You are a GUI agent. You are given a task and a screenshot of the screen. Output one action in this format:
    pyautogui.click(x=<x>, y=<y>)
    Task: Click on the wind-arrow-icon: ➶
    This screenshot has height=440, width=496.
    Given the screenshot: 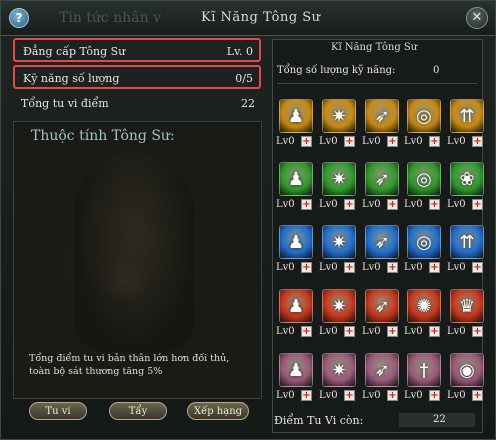 What is the action you would take?
    pyautogui.click(x=382, y=179)
    